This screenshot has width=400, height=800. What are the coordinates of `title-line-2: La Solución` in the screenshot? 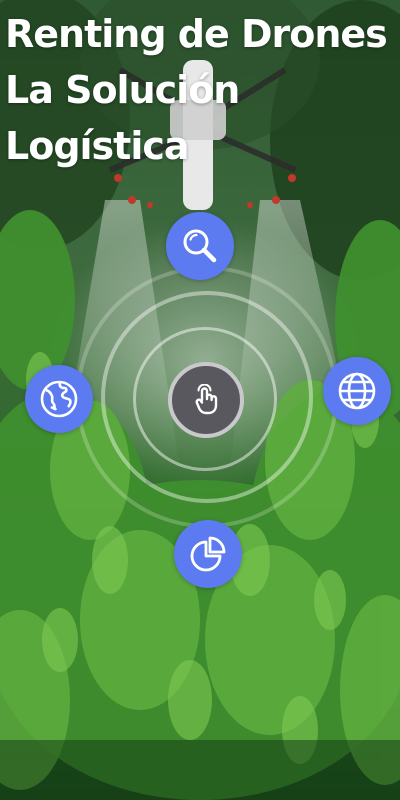 It's located at (122, 90).